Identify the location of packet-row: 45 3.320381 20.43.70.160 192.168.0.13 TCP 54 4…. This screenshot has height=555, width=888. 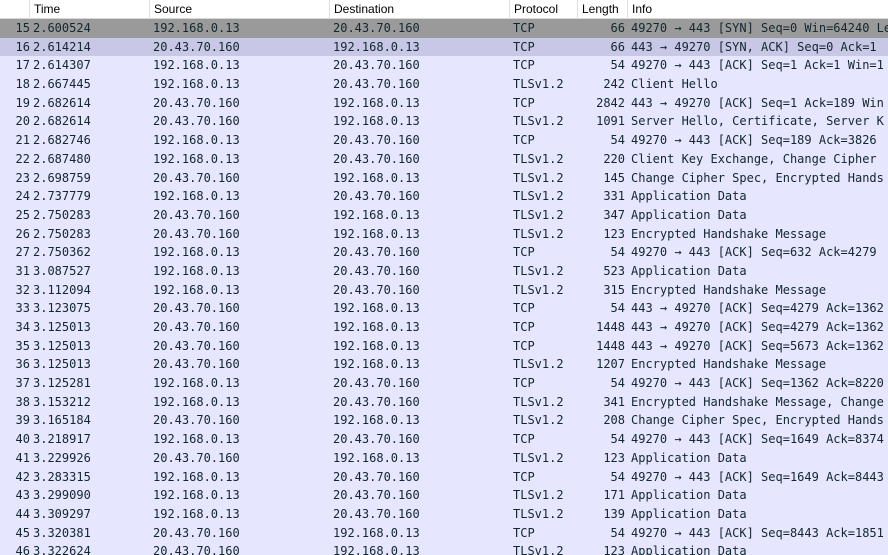
(444, 533).